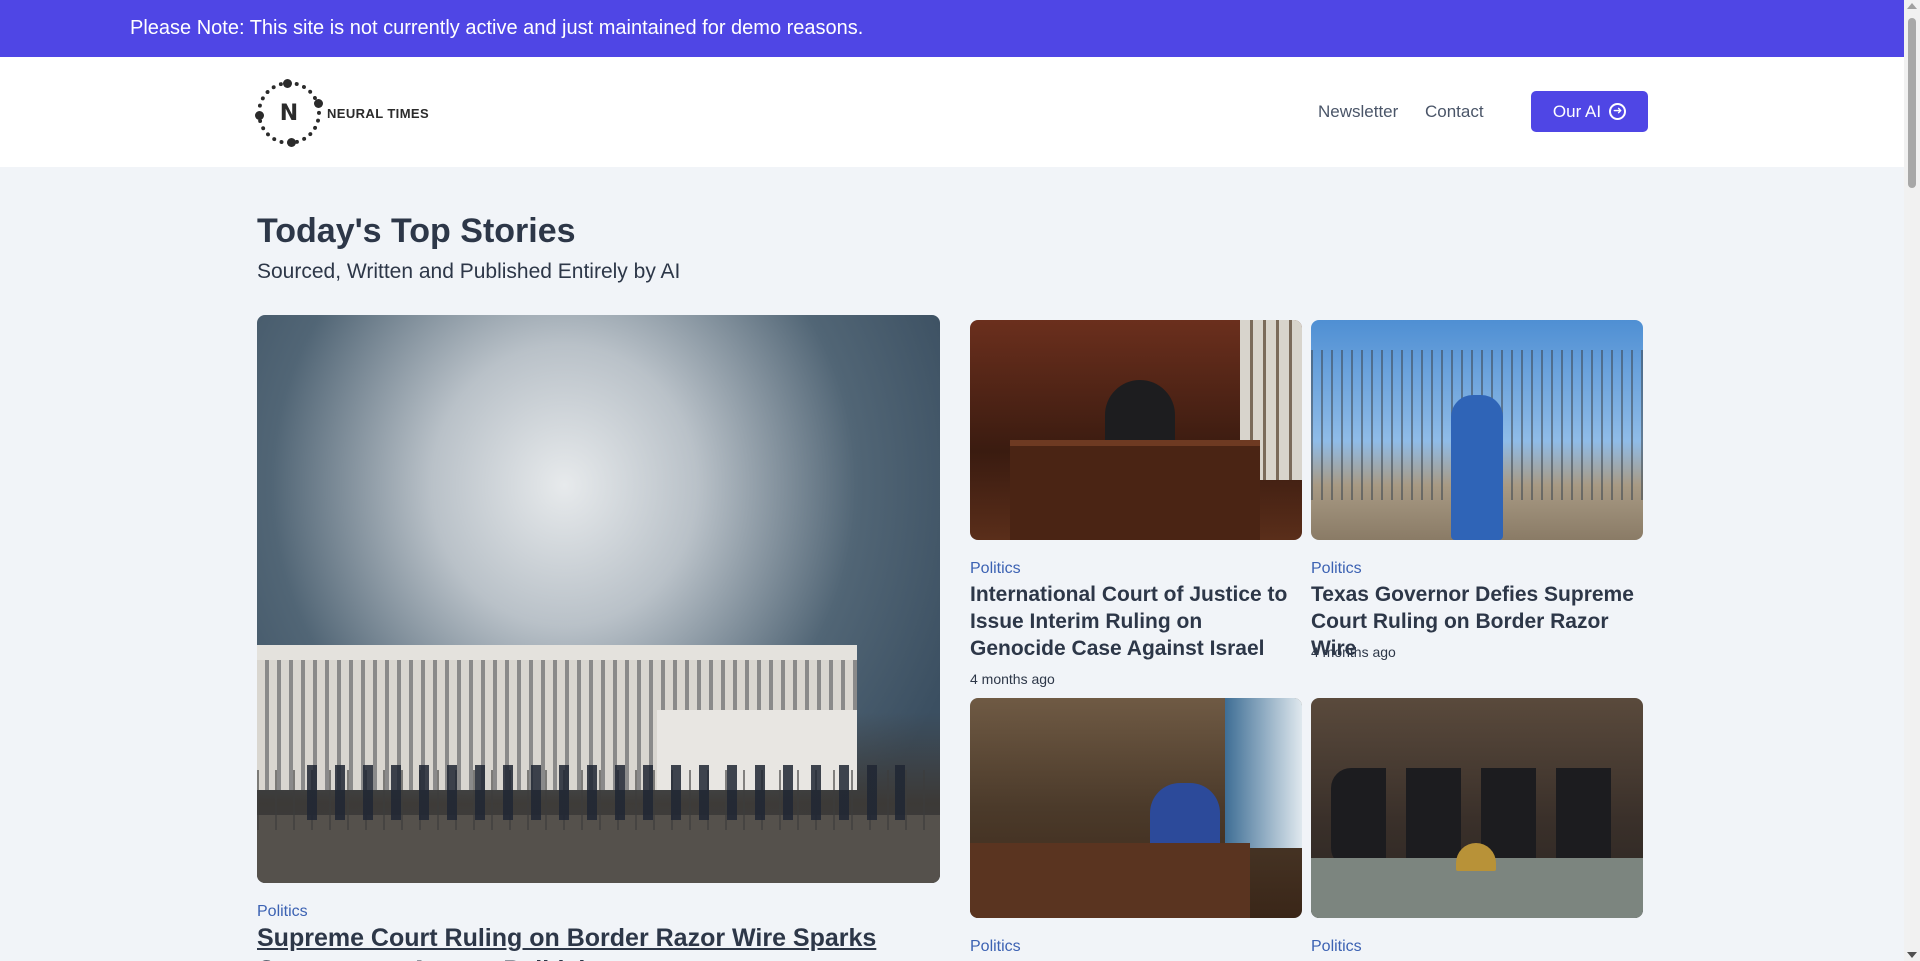 This screenshot has height=961, width=1920. Describe the element at coordinates (1912, 480) in the screenshot. I see `page-scrollbar` at that location.